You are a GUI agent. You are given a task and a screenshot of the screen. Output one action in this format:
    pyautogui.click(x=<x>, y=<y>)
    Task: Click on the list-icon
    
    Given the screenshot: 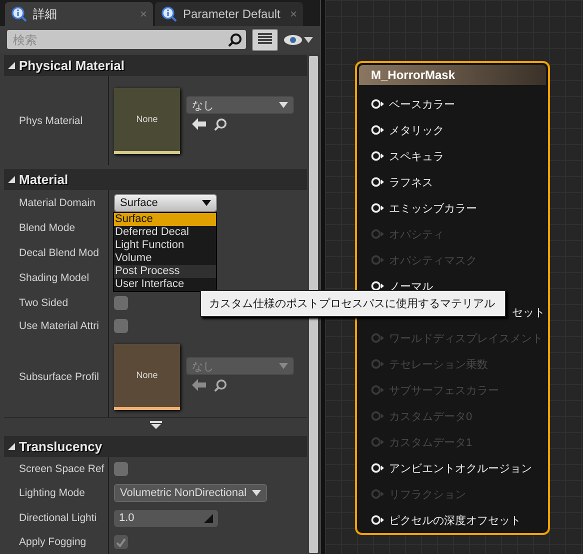 What is the action you would take?
    pyautogui.click(x=265, y=39)
    